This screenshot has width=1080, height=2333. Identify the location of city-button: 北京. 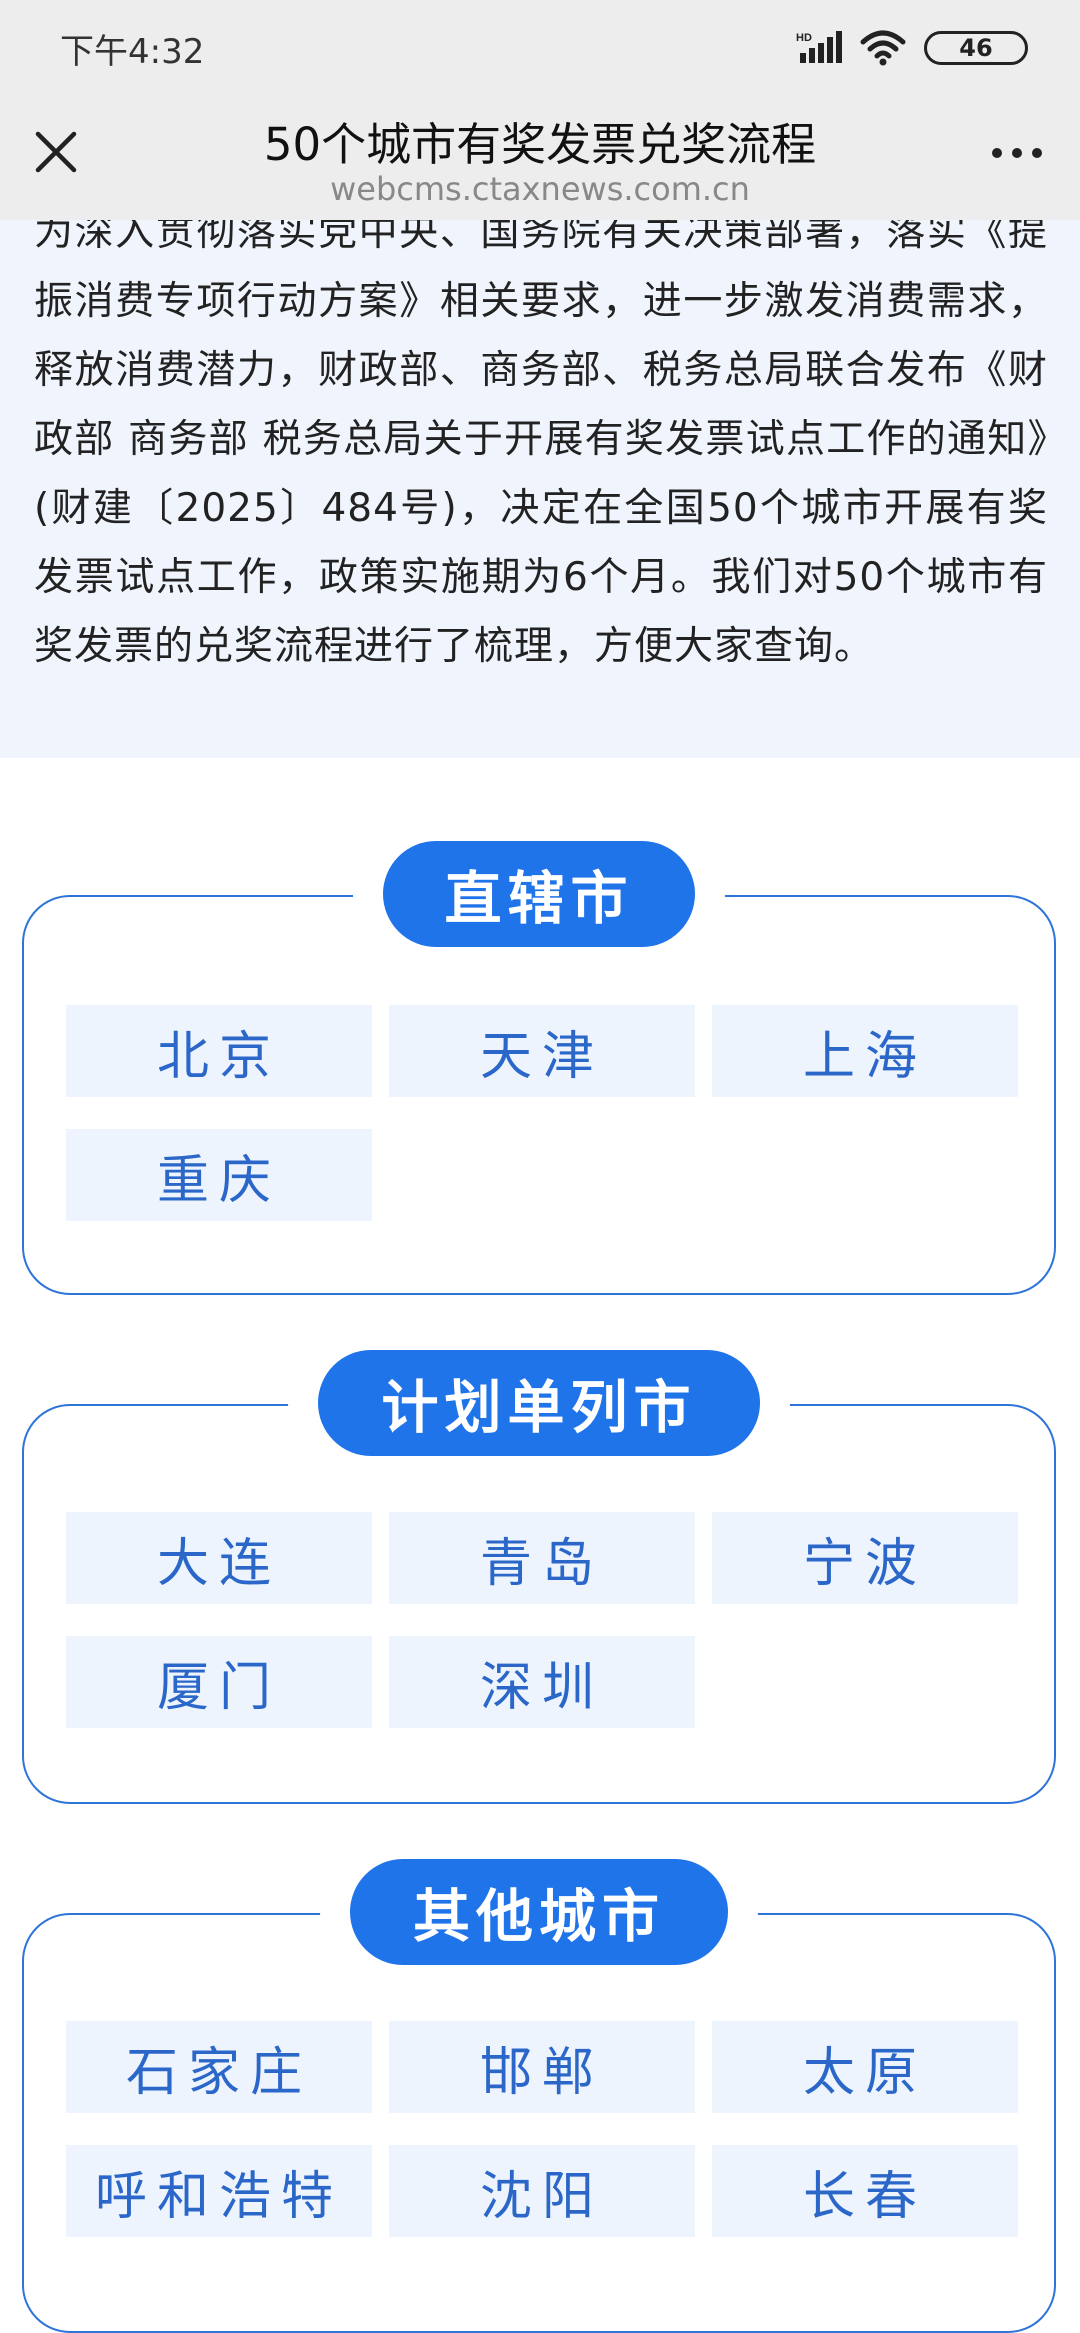
(219, 1051).